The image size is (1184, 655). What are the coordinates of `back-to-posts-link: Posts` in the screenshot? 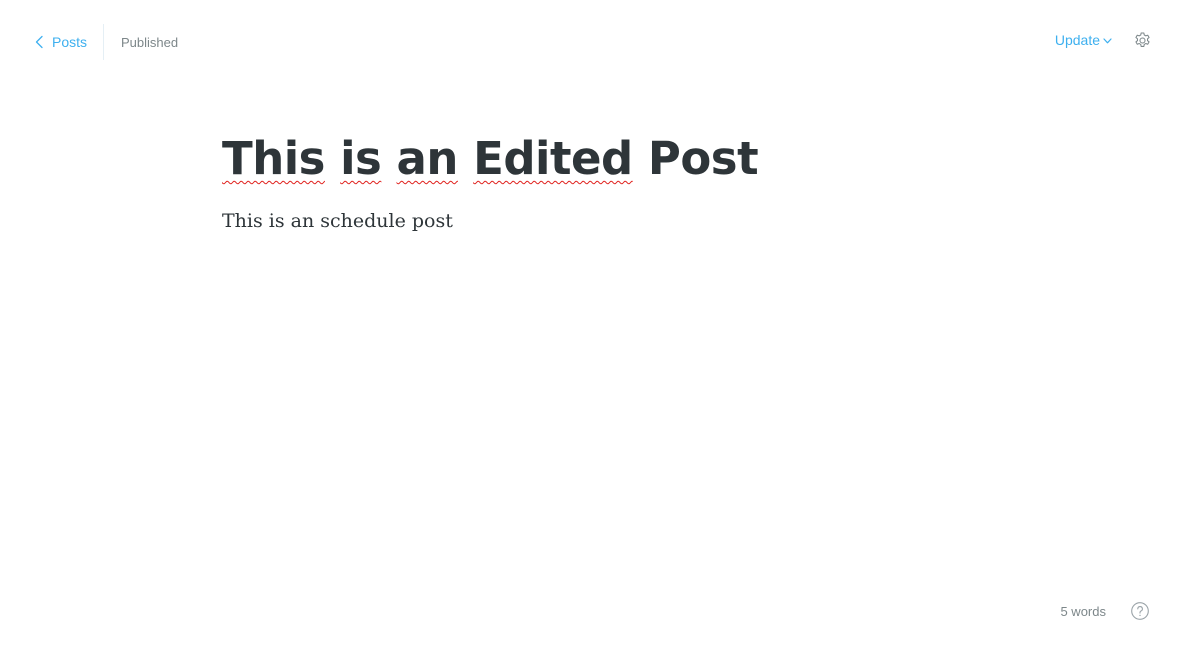 It's located at (68, 42).